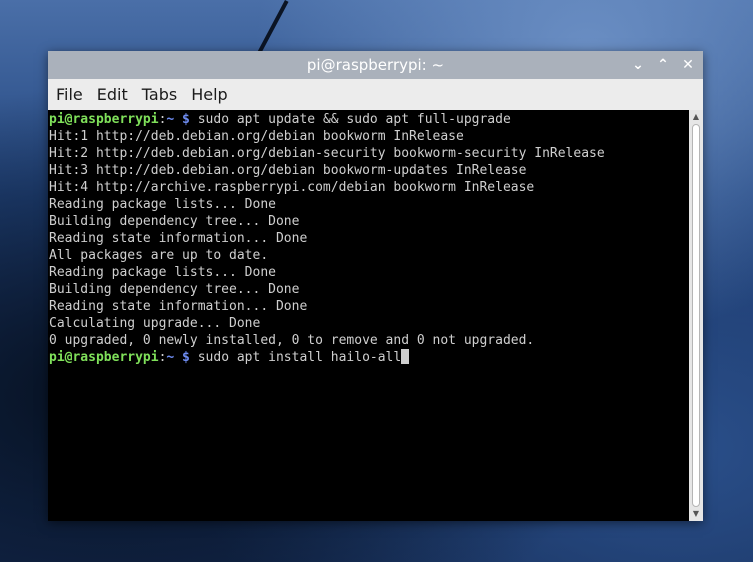 The width and height of the screenshot is (753, 562). What do you see at coordinates (405, 356) in the screenshot?
I see `text-cursor` at bounding box center [405, 356].